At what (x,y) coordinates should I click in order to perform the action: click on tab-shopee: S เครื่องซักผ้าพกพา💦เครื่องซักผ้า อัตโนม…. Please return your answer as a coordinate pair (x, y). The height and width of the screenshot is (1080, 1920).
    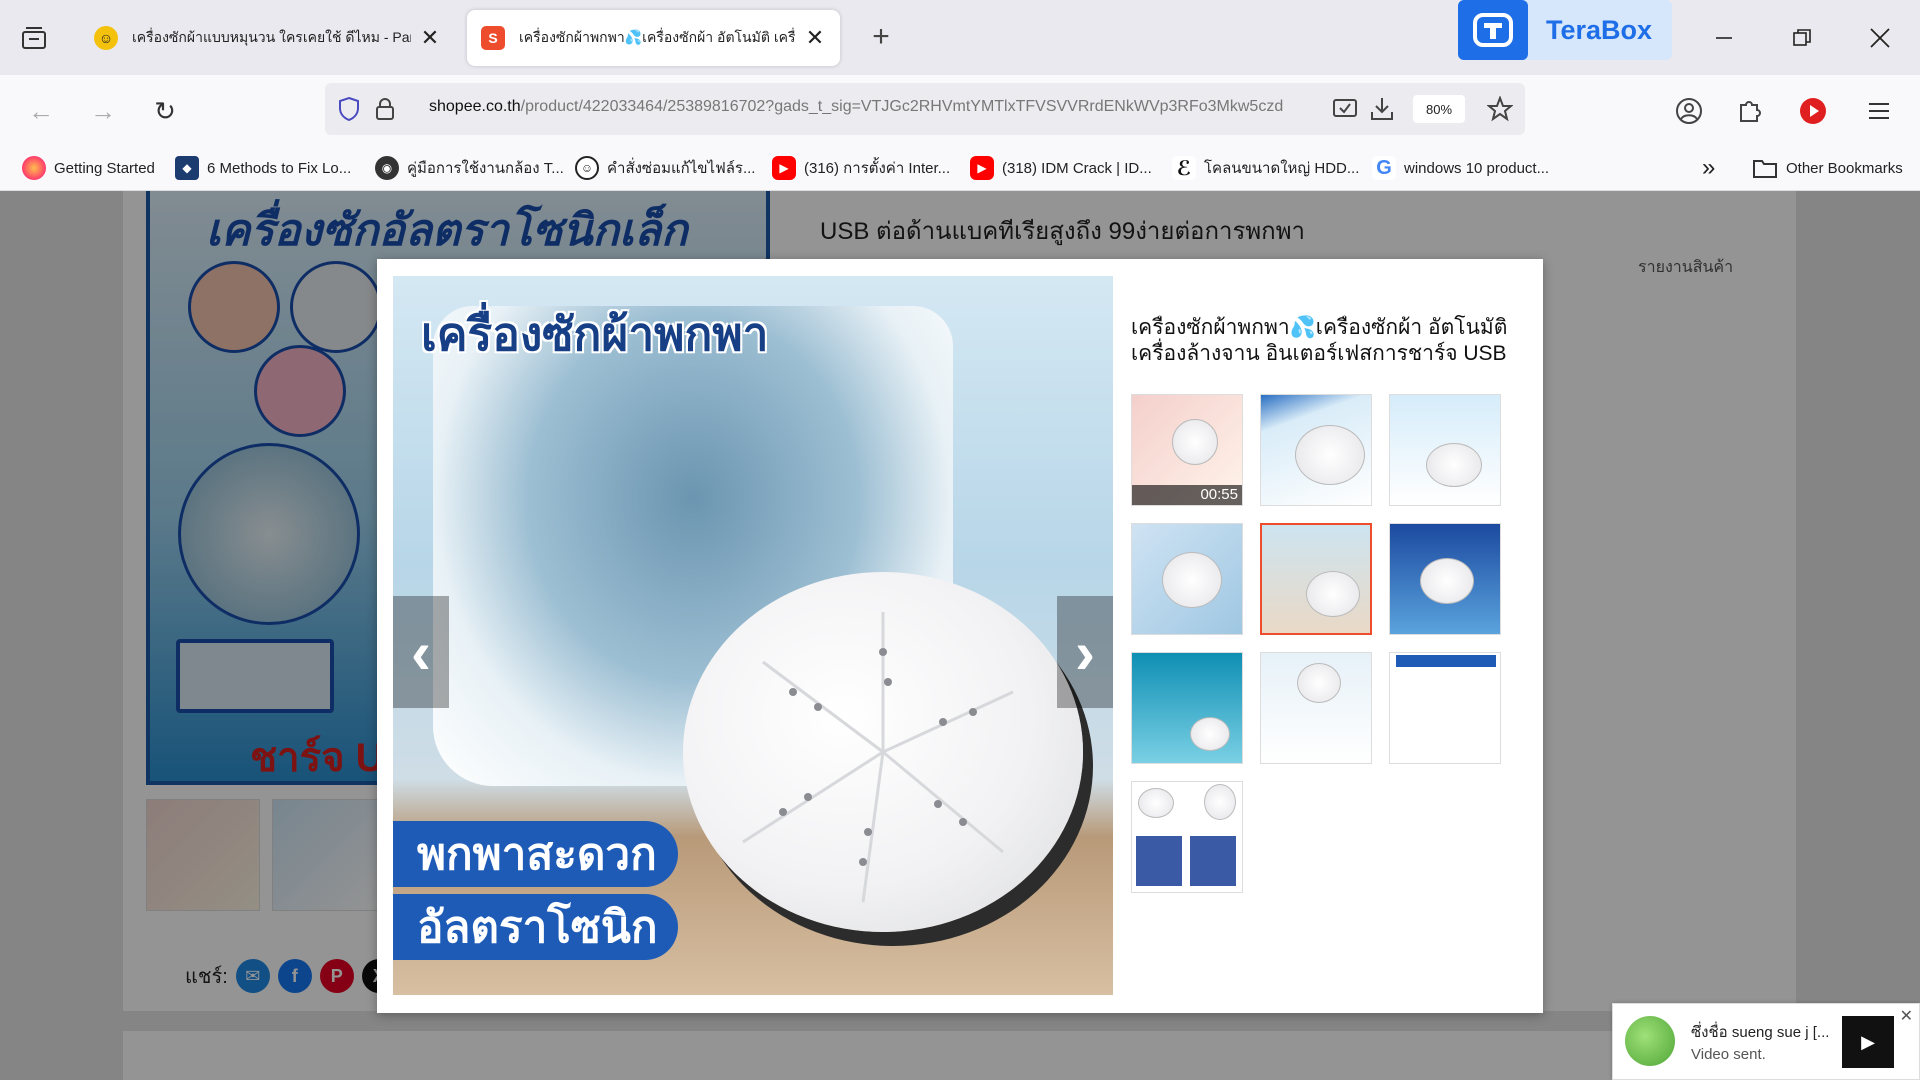
    Looking at the image, I should click on (653, 38).